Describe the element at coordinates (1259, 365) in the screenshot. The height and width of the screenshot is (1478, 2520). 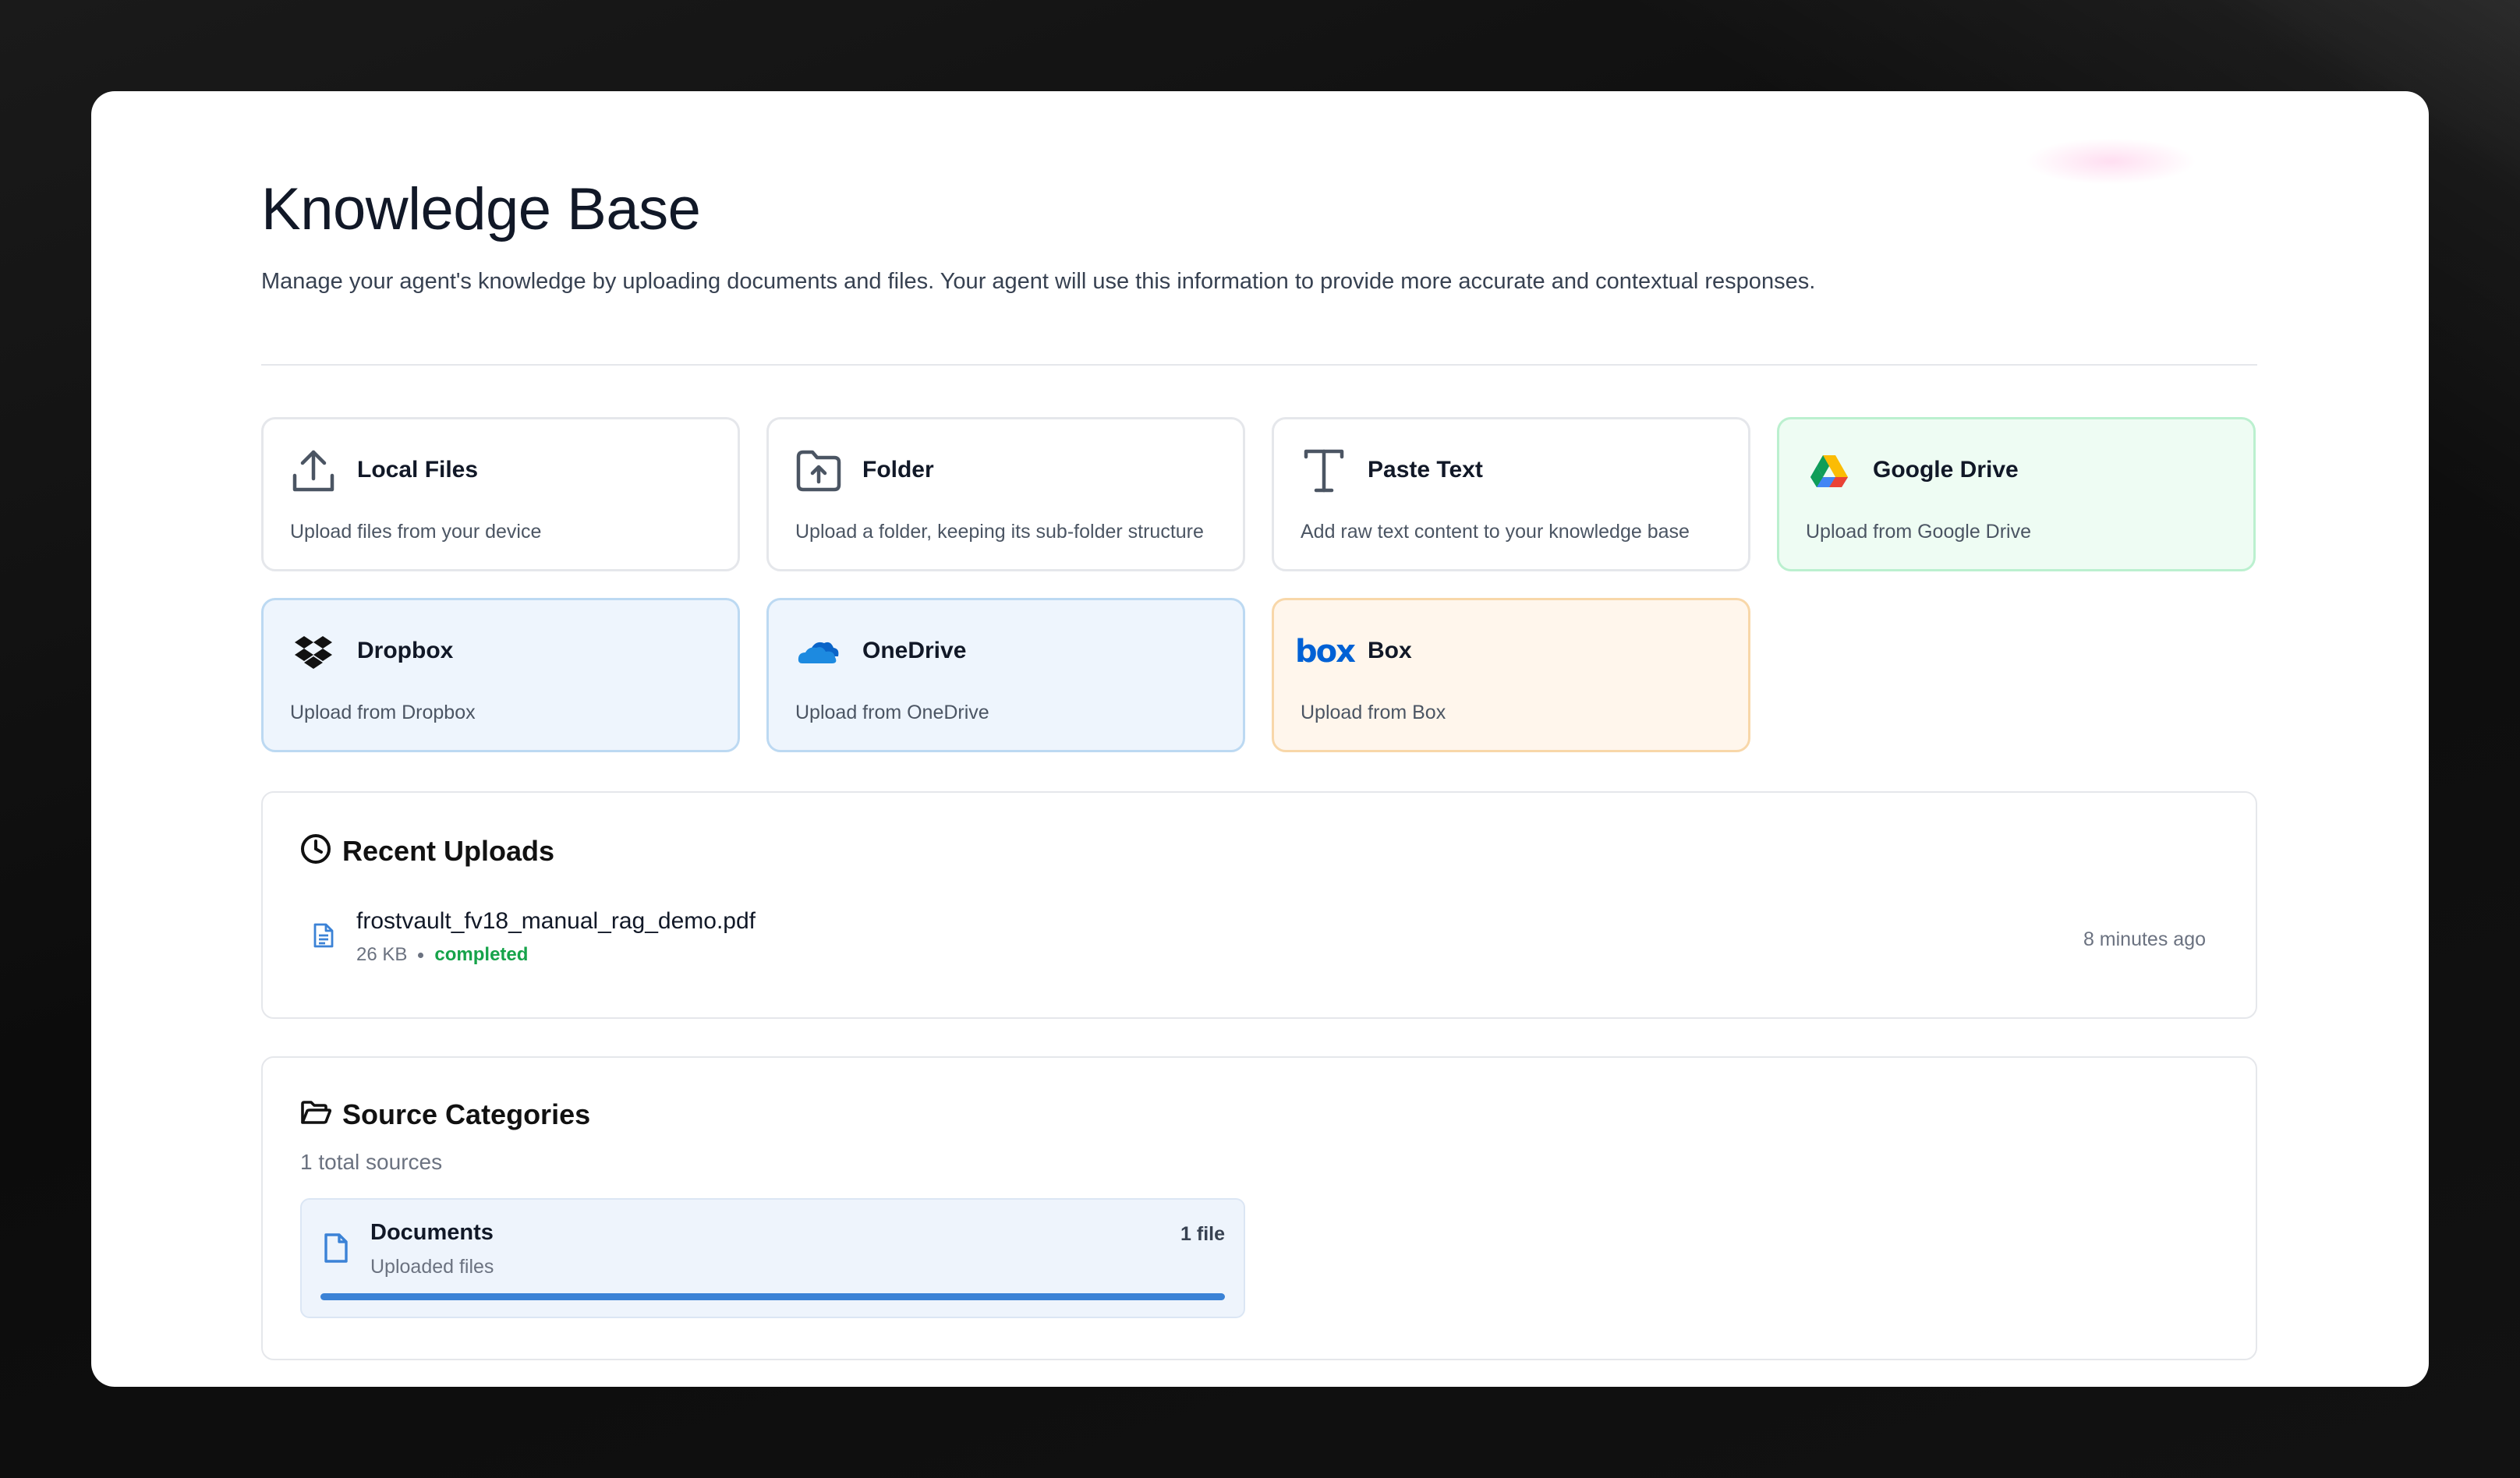
I see `header-divider` at that location.